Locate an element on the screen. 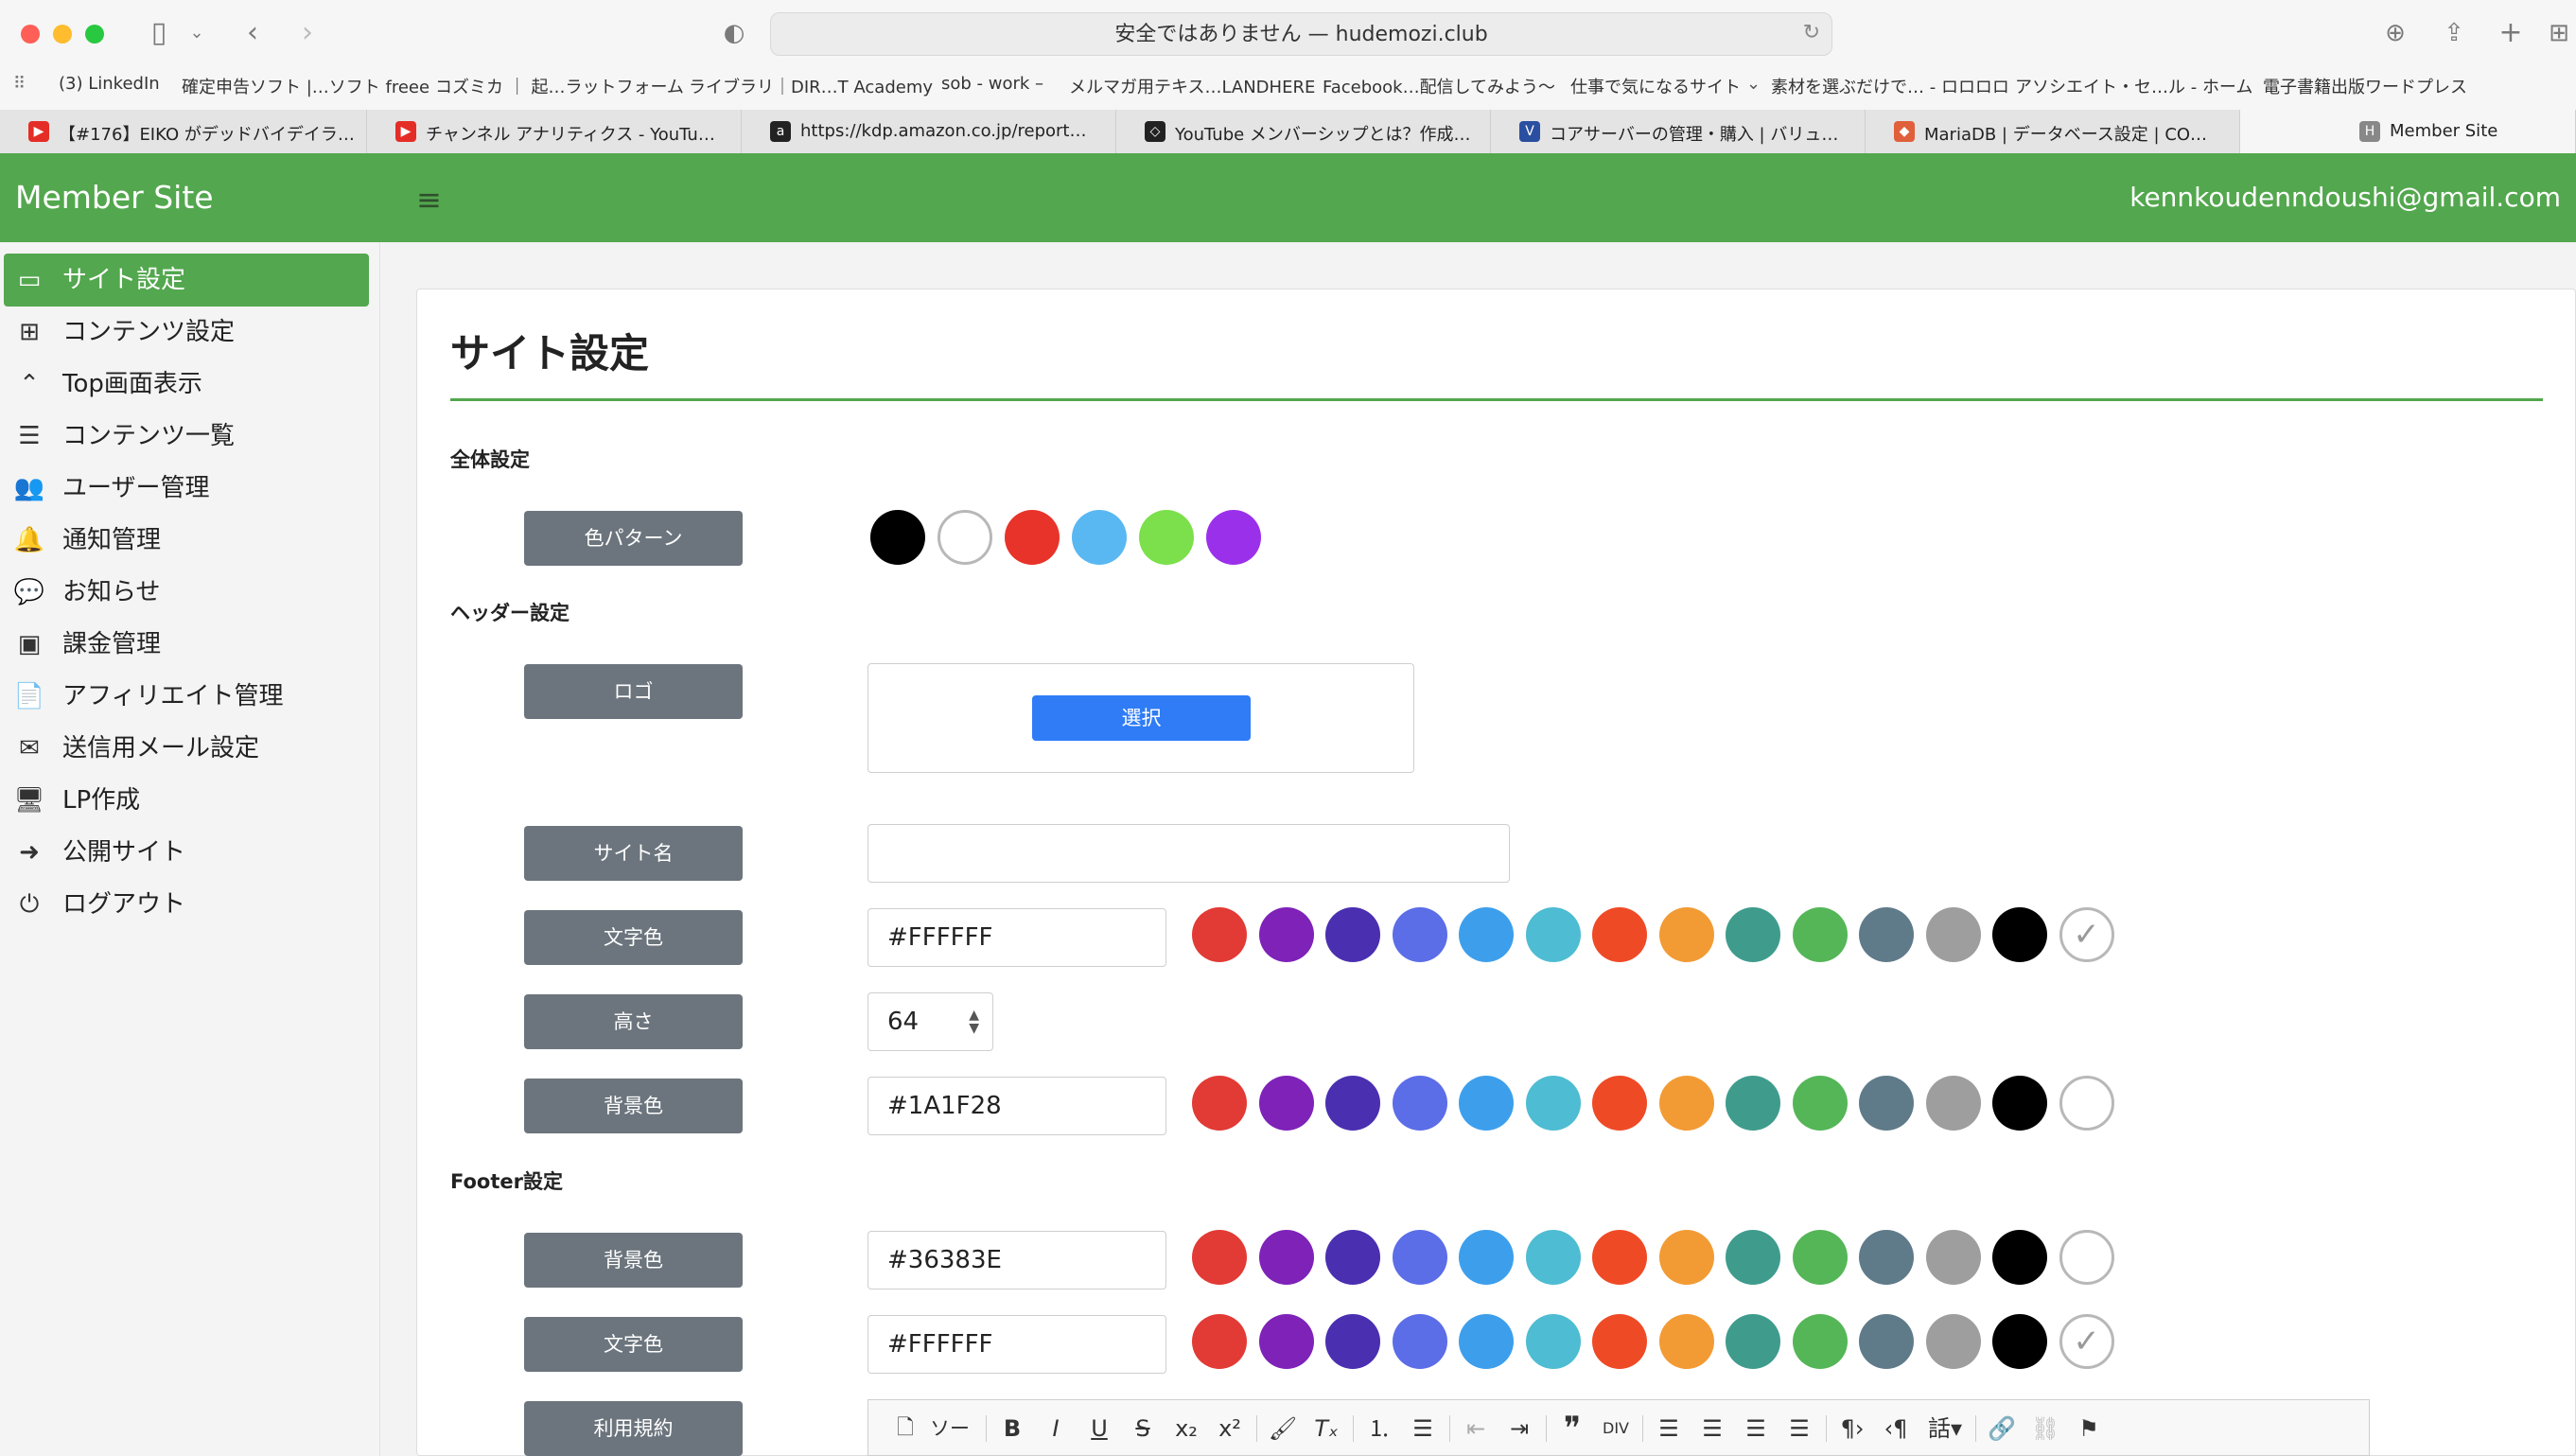  brand-title: Member Site is located at coordinates (115, 197).